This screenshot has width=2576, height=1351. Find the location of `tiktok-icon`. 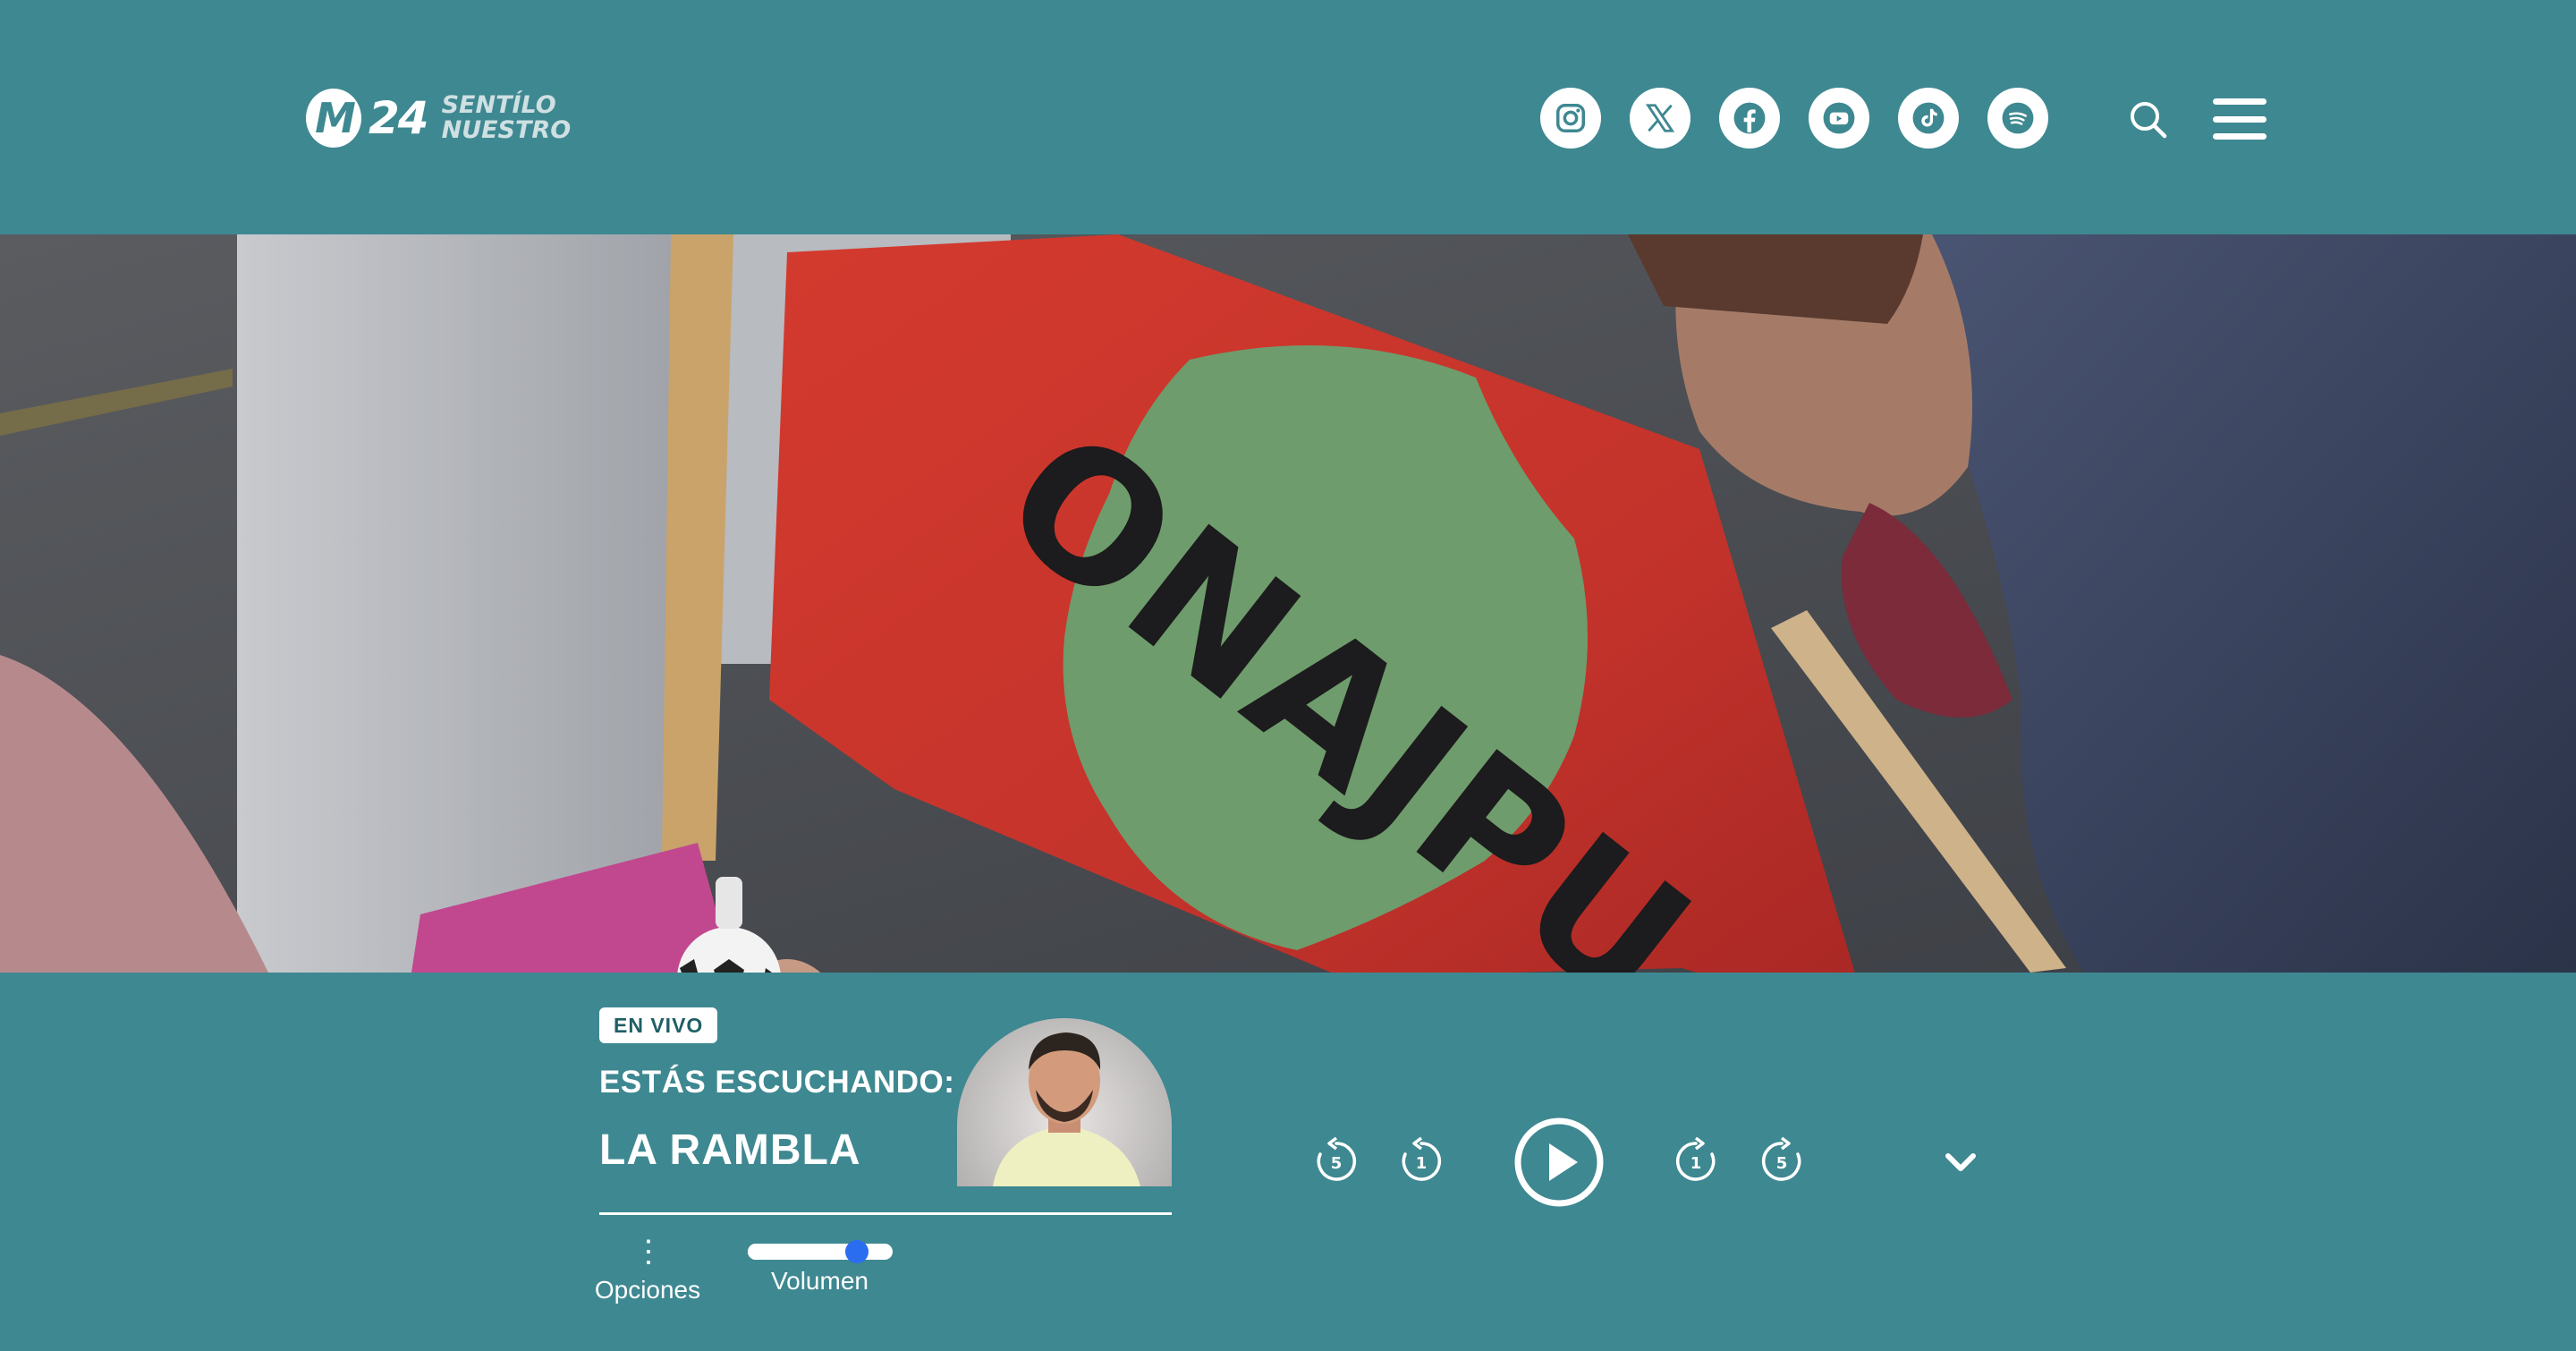

tiktok-icon is located at coordinates (1928, 118).